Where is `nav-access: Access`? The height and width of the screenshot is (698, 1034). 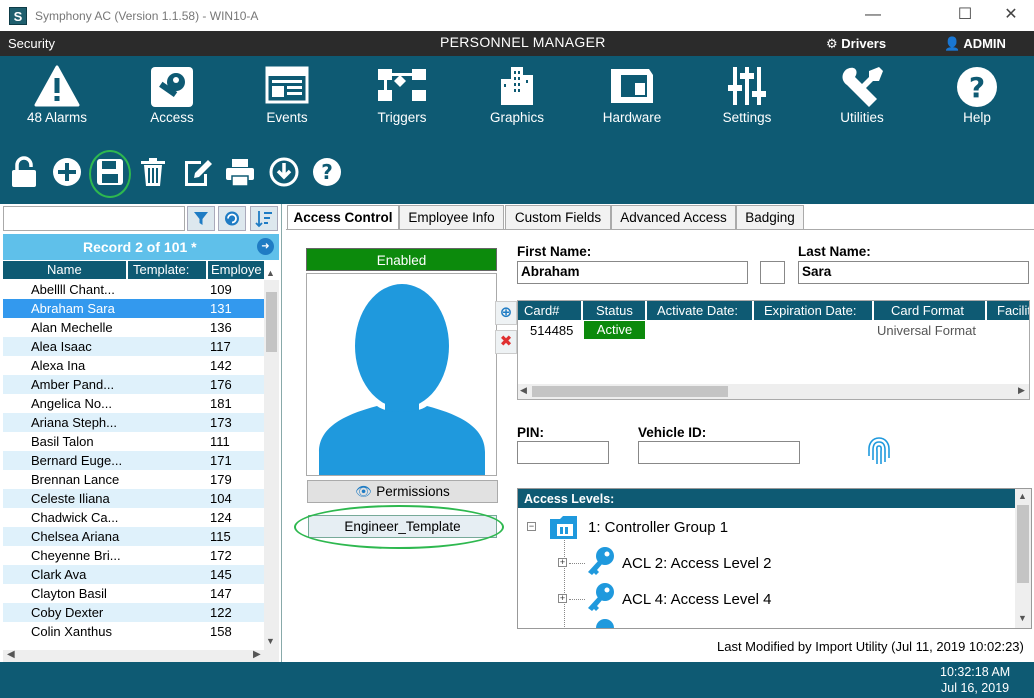
nav-access: Access is located at coordinates (172, 95).